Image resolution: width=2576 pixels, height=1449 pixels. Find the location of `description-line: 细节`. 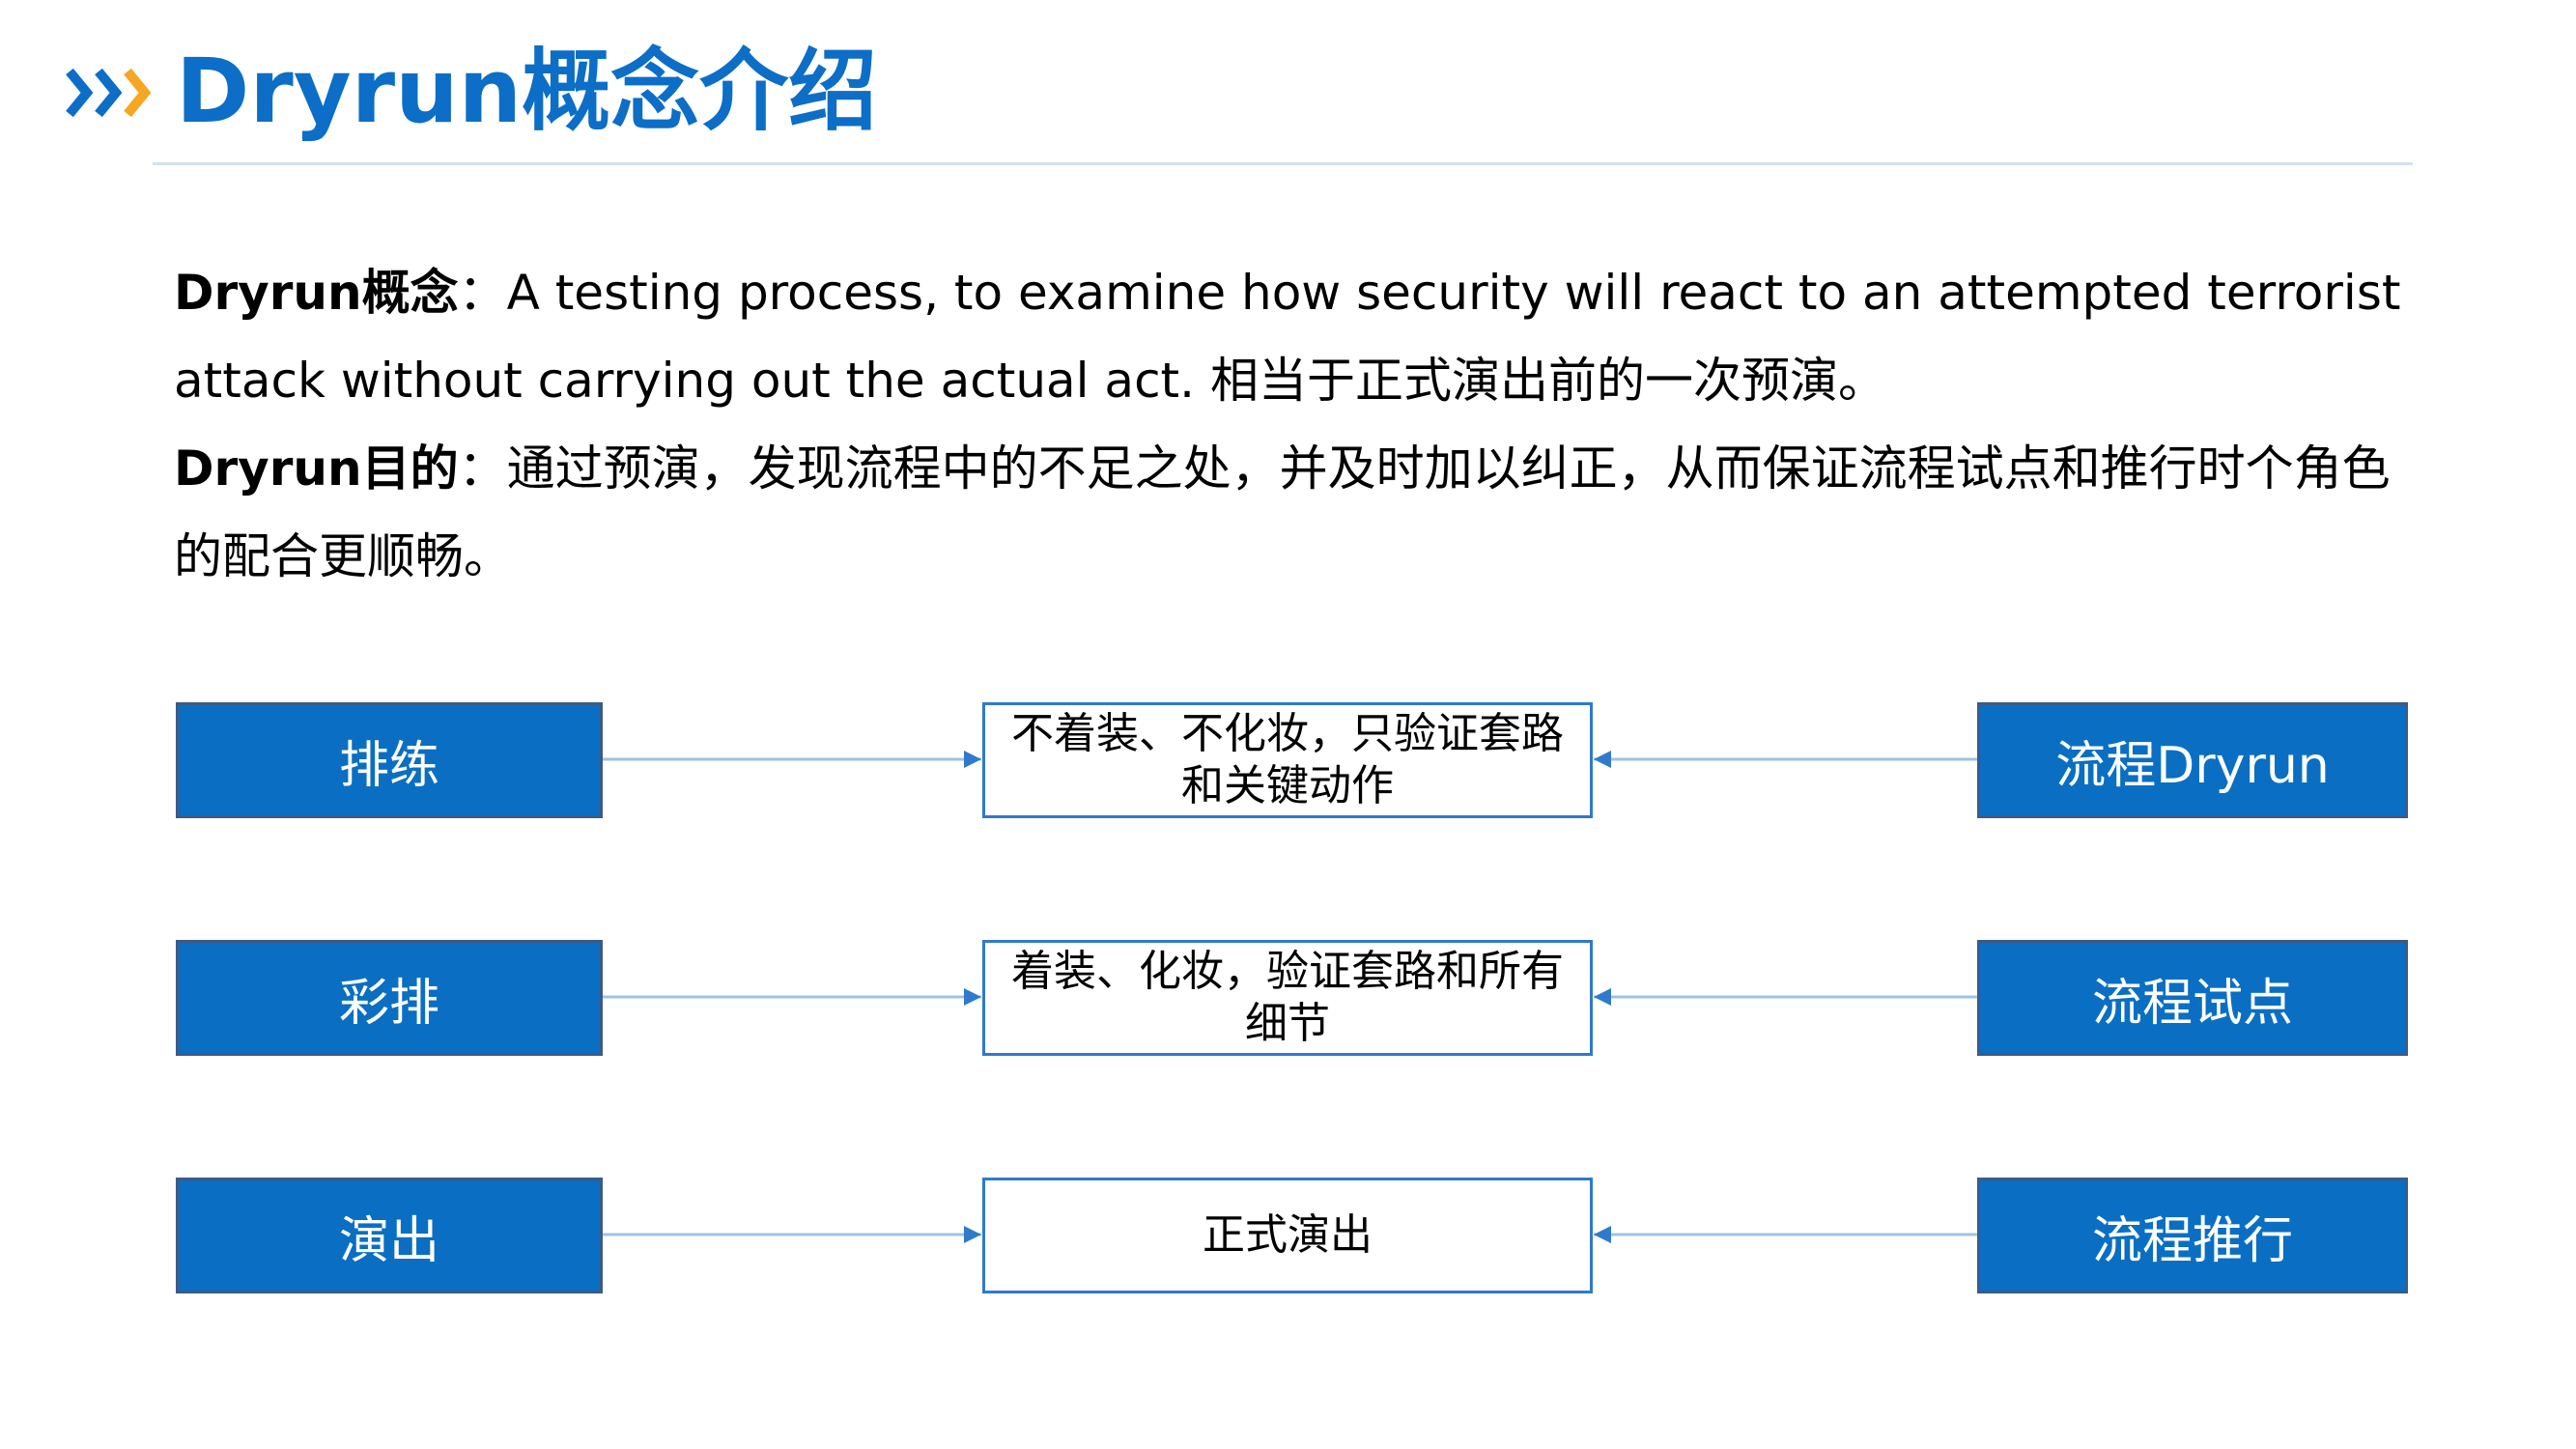

description-line: 细节 is located at coordinates (1287, 1024).